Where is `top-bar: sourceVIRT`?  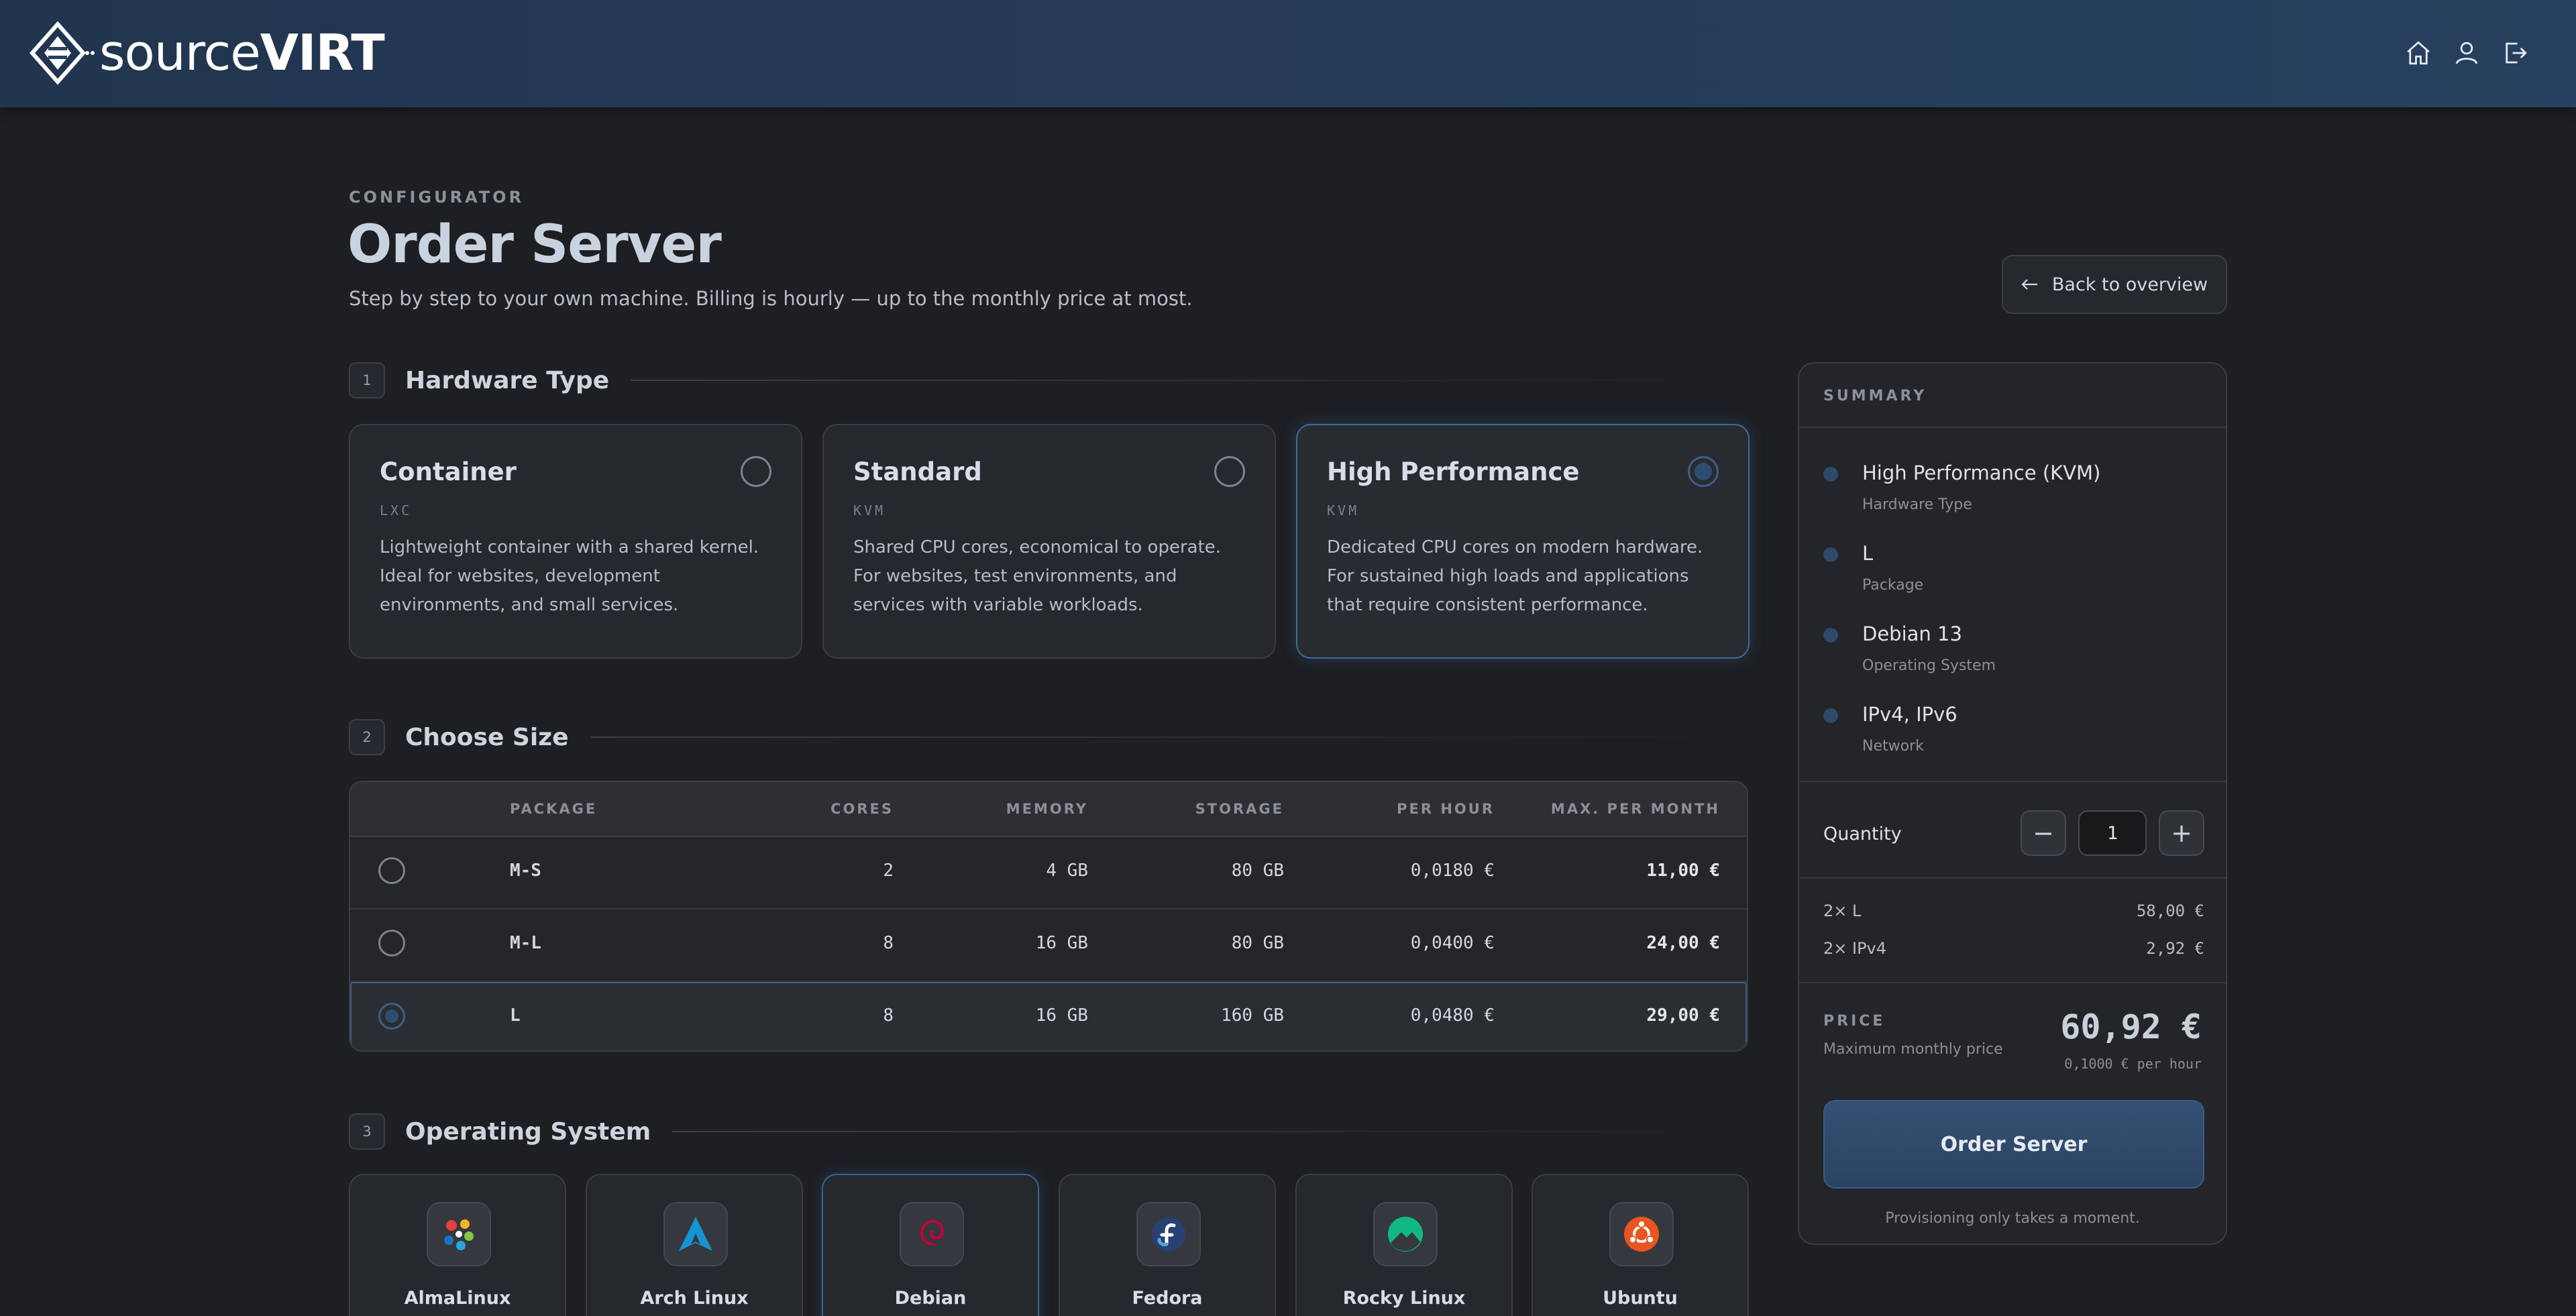
top-bar: sourceVIRT is located at coordinates (1288, 54).